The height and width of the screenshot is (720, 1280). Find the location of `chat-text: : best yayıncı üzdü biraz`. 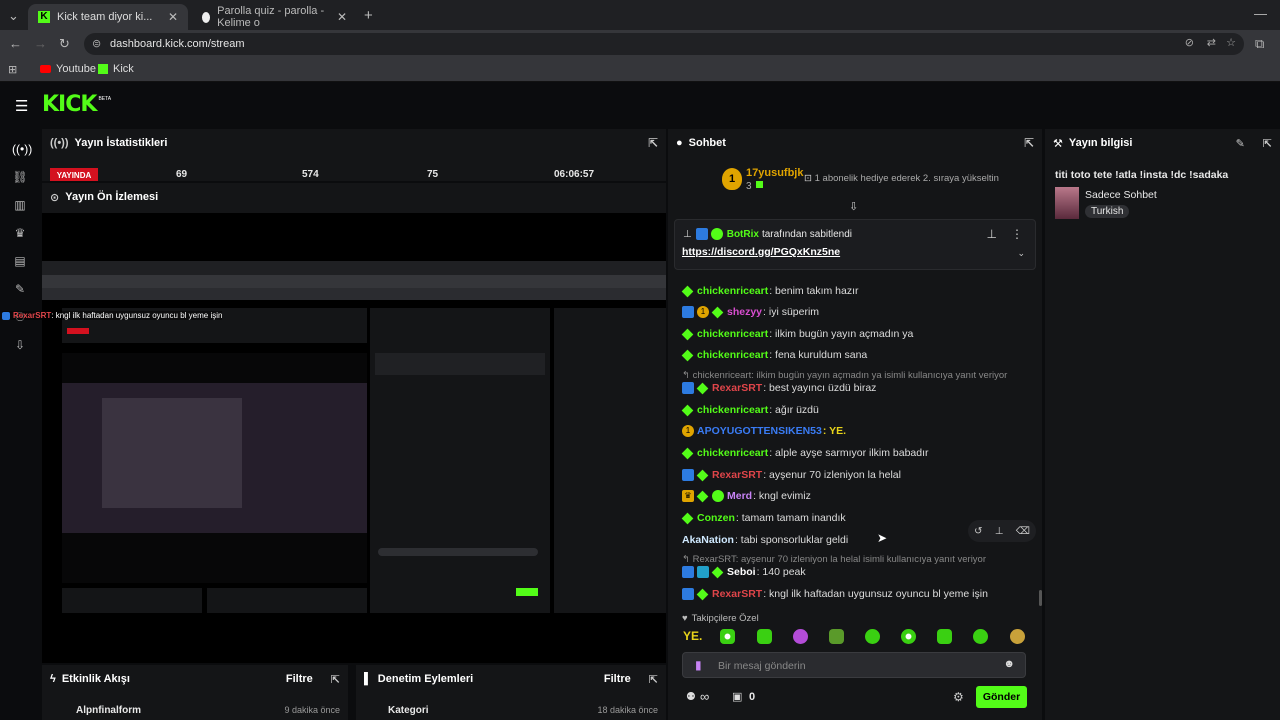

chat-text: : best yayıncı üzdü biraz is located at coordinates (820, 388).